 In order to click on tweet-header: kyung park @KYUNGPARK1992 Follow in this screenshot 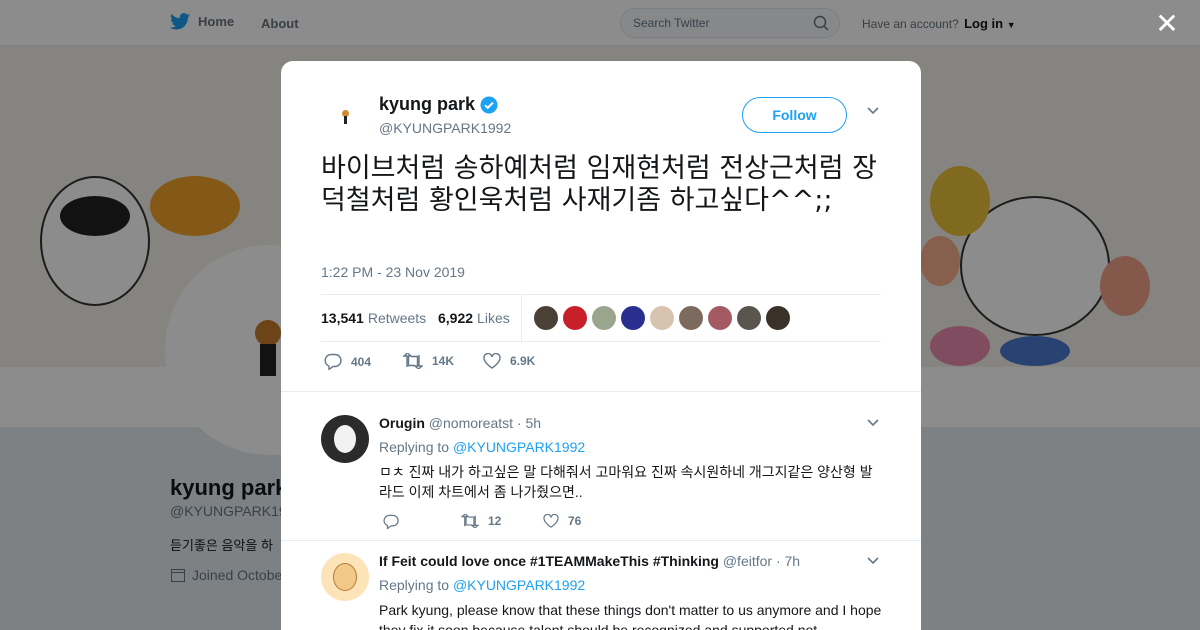, I will do `click(601, 117)`.